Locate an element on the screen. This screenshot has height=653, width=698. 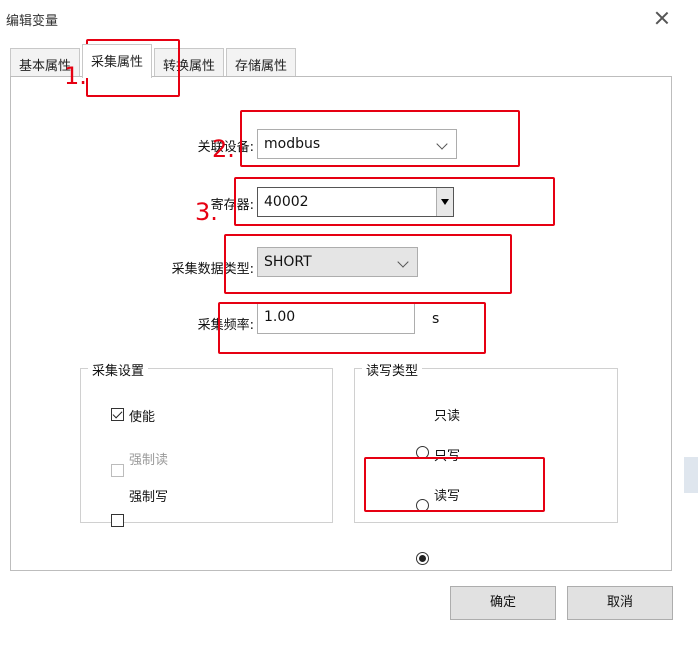
annotation-box-datatype is located at coordinates (368, 264).